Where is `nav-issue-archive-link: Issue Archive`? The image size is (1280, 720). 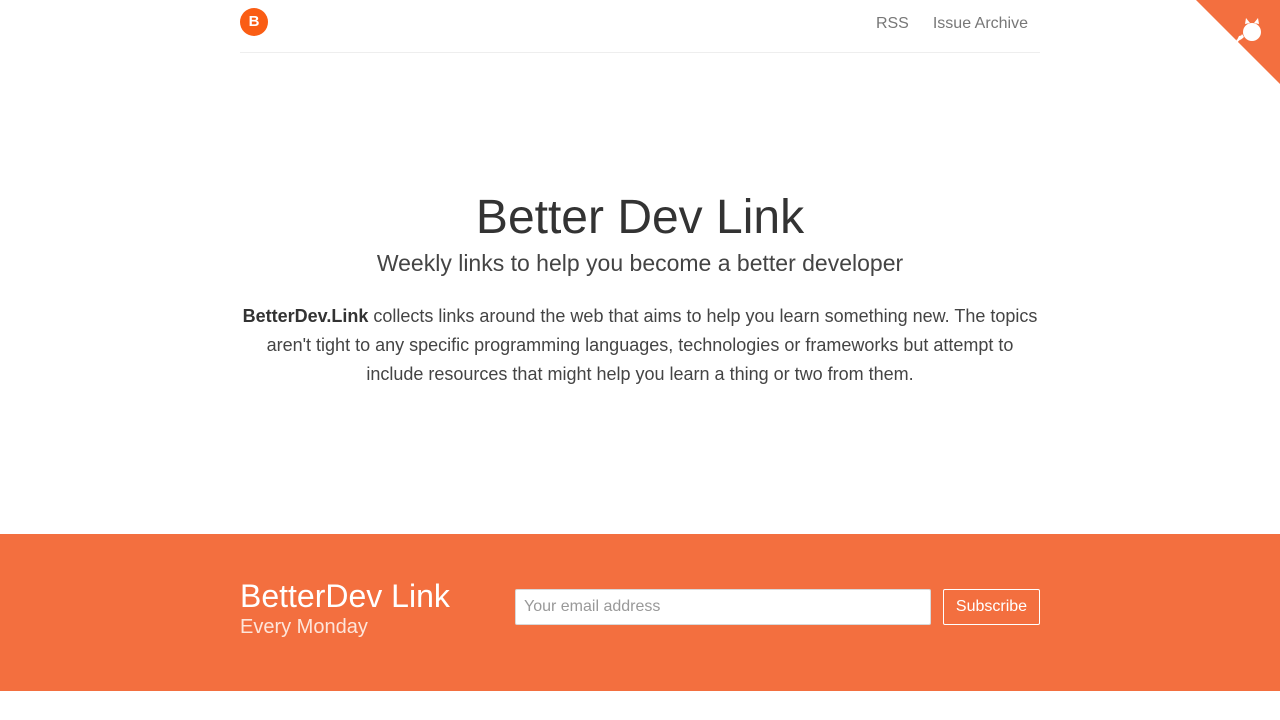 nav-issue-archive-link: Issue Archive is located at coordinates (980, 24).